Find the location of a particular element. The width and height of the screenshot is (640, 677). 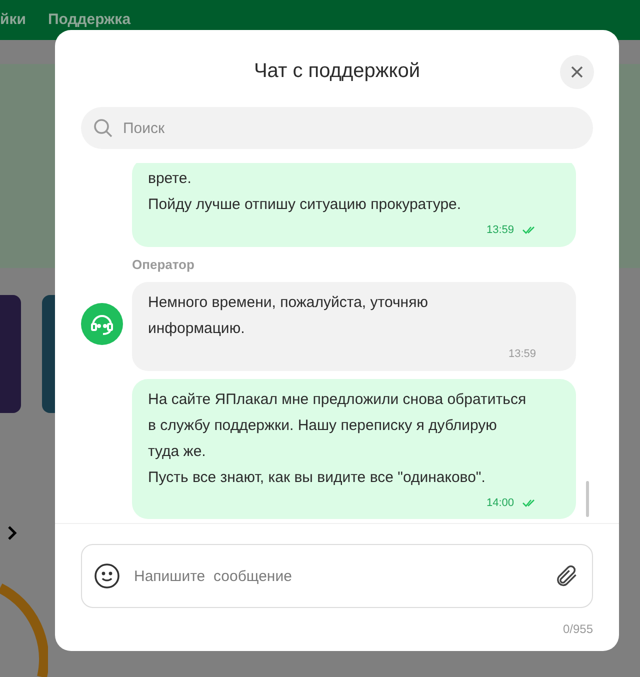

close-button is located at coordinates (577, 72).